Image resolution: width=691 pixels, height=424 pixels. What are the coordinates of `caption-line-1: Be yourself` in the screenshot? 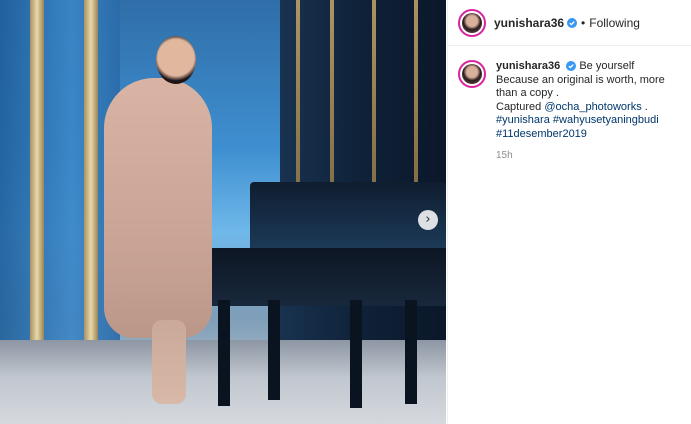 It's located at (607, 66).